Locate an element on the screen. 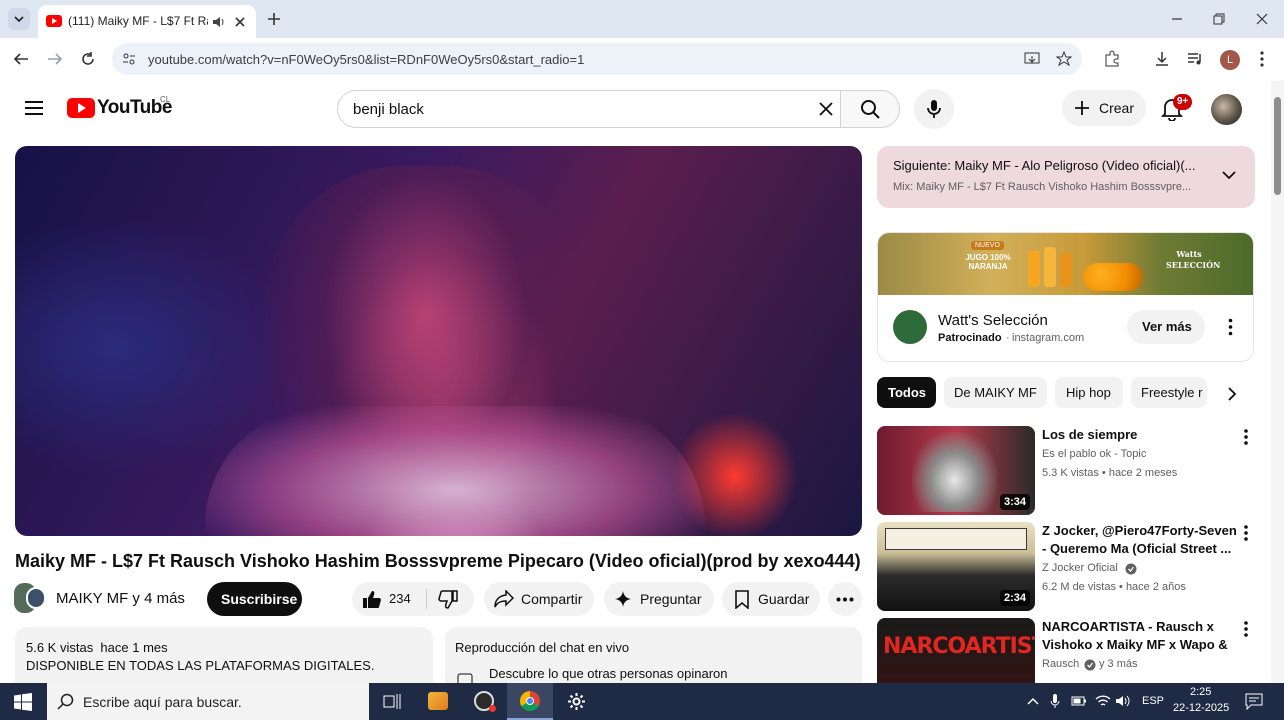 The image size is (1284, 720). chip-channel: De MAIKY MF is located at coordinates (995, 392).